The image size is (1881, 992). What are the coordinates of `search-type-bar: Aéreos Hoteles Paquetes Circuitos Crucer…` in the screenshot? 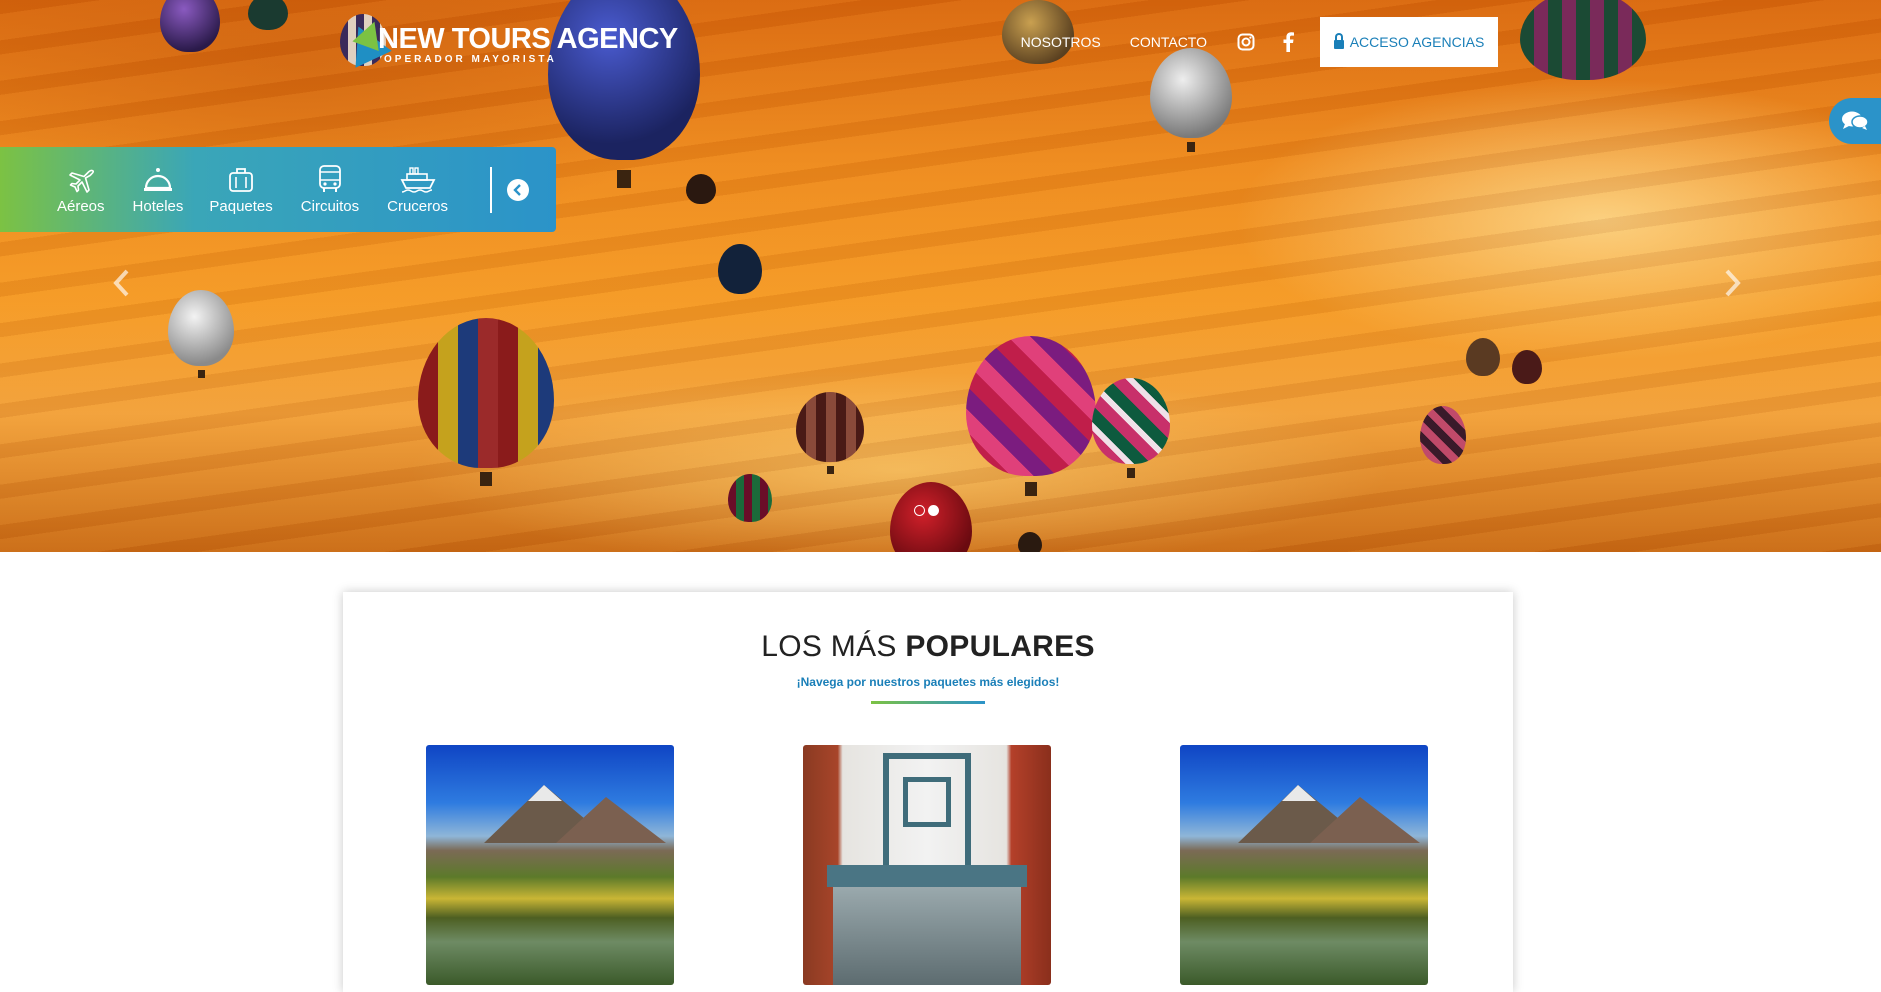 It's located at (278, 189).